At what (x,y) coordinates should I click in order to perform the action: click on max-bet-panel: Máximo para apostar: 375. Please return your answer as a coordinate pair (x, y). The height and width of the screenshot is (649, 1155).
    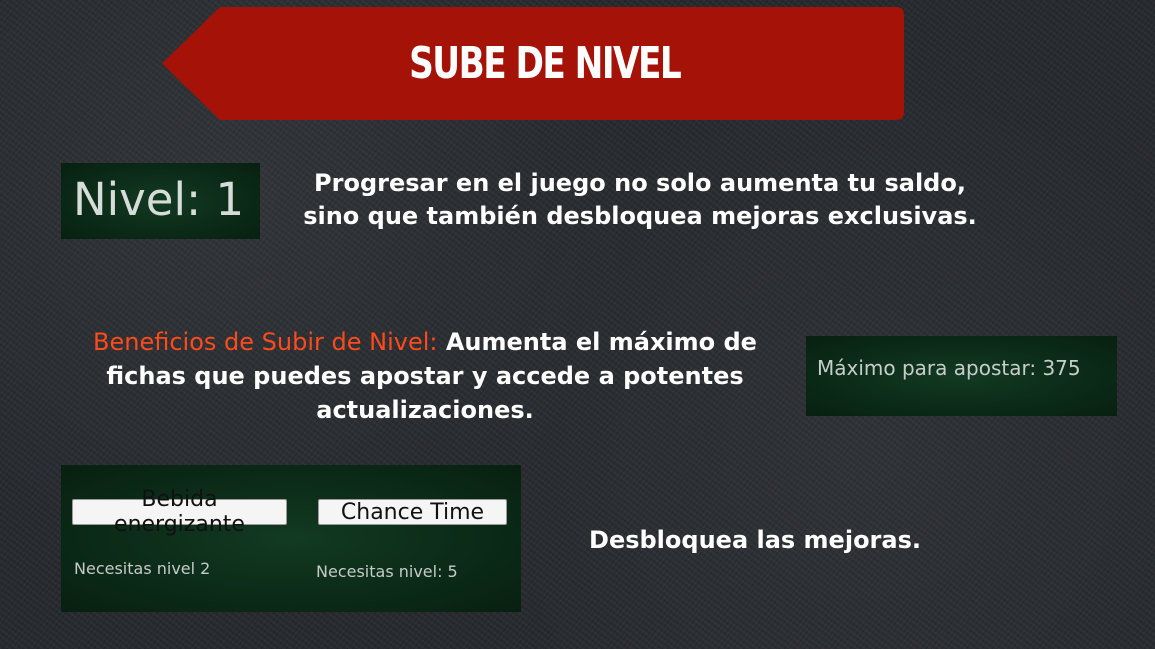
    Looking at the image, I should click on (961, 376).